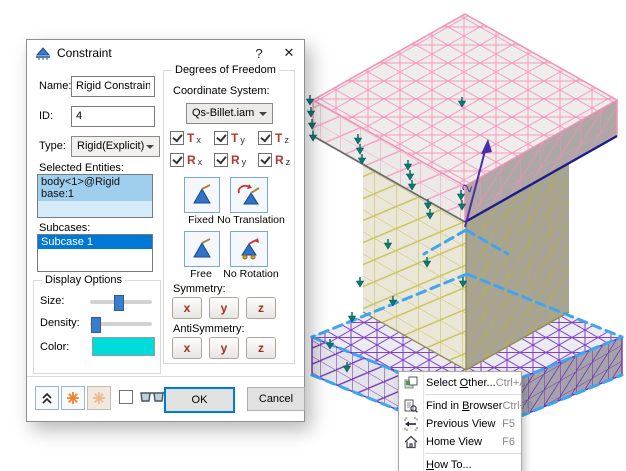  I want to click on asterisk-dim-icon, so click(99, 398).